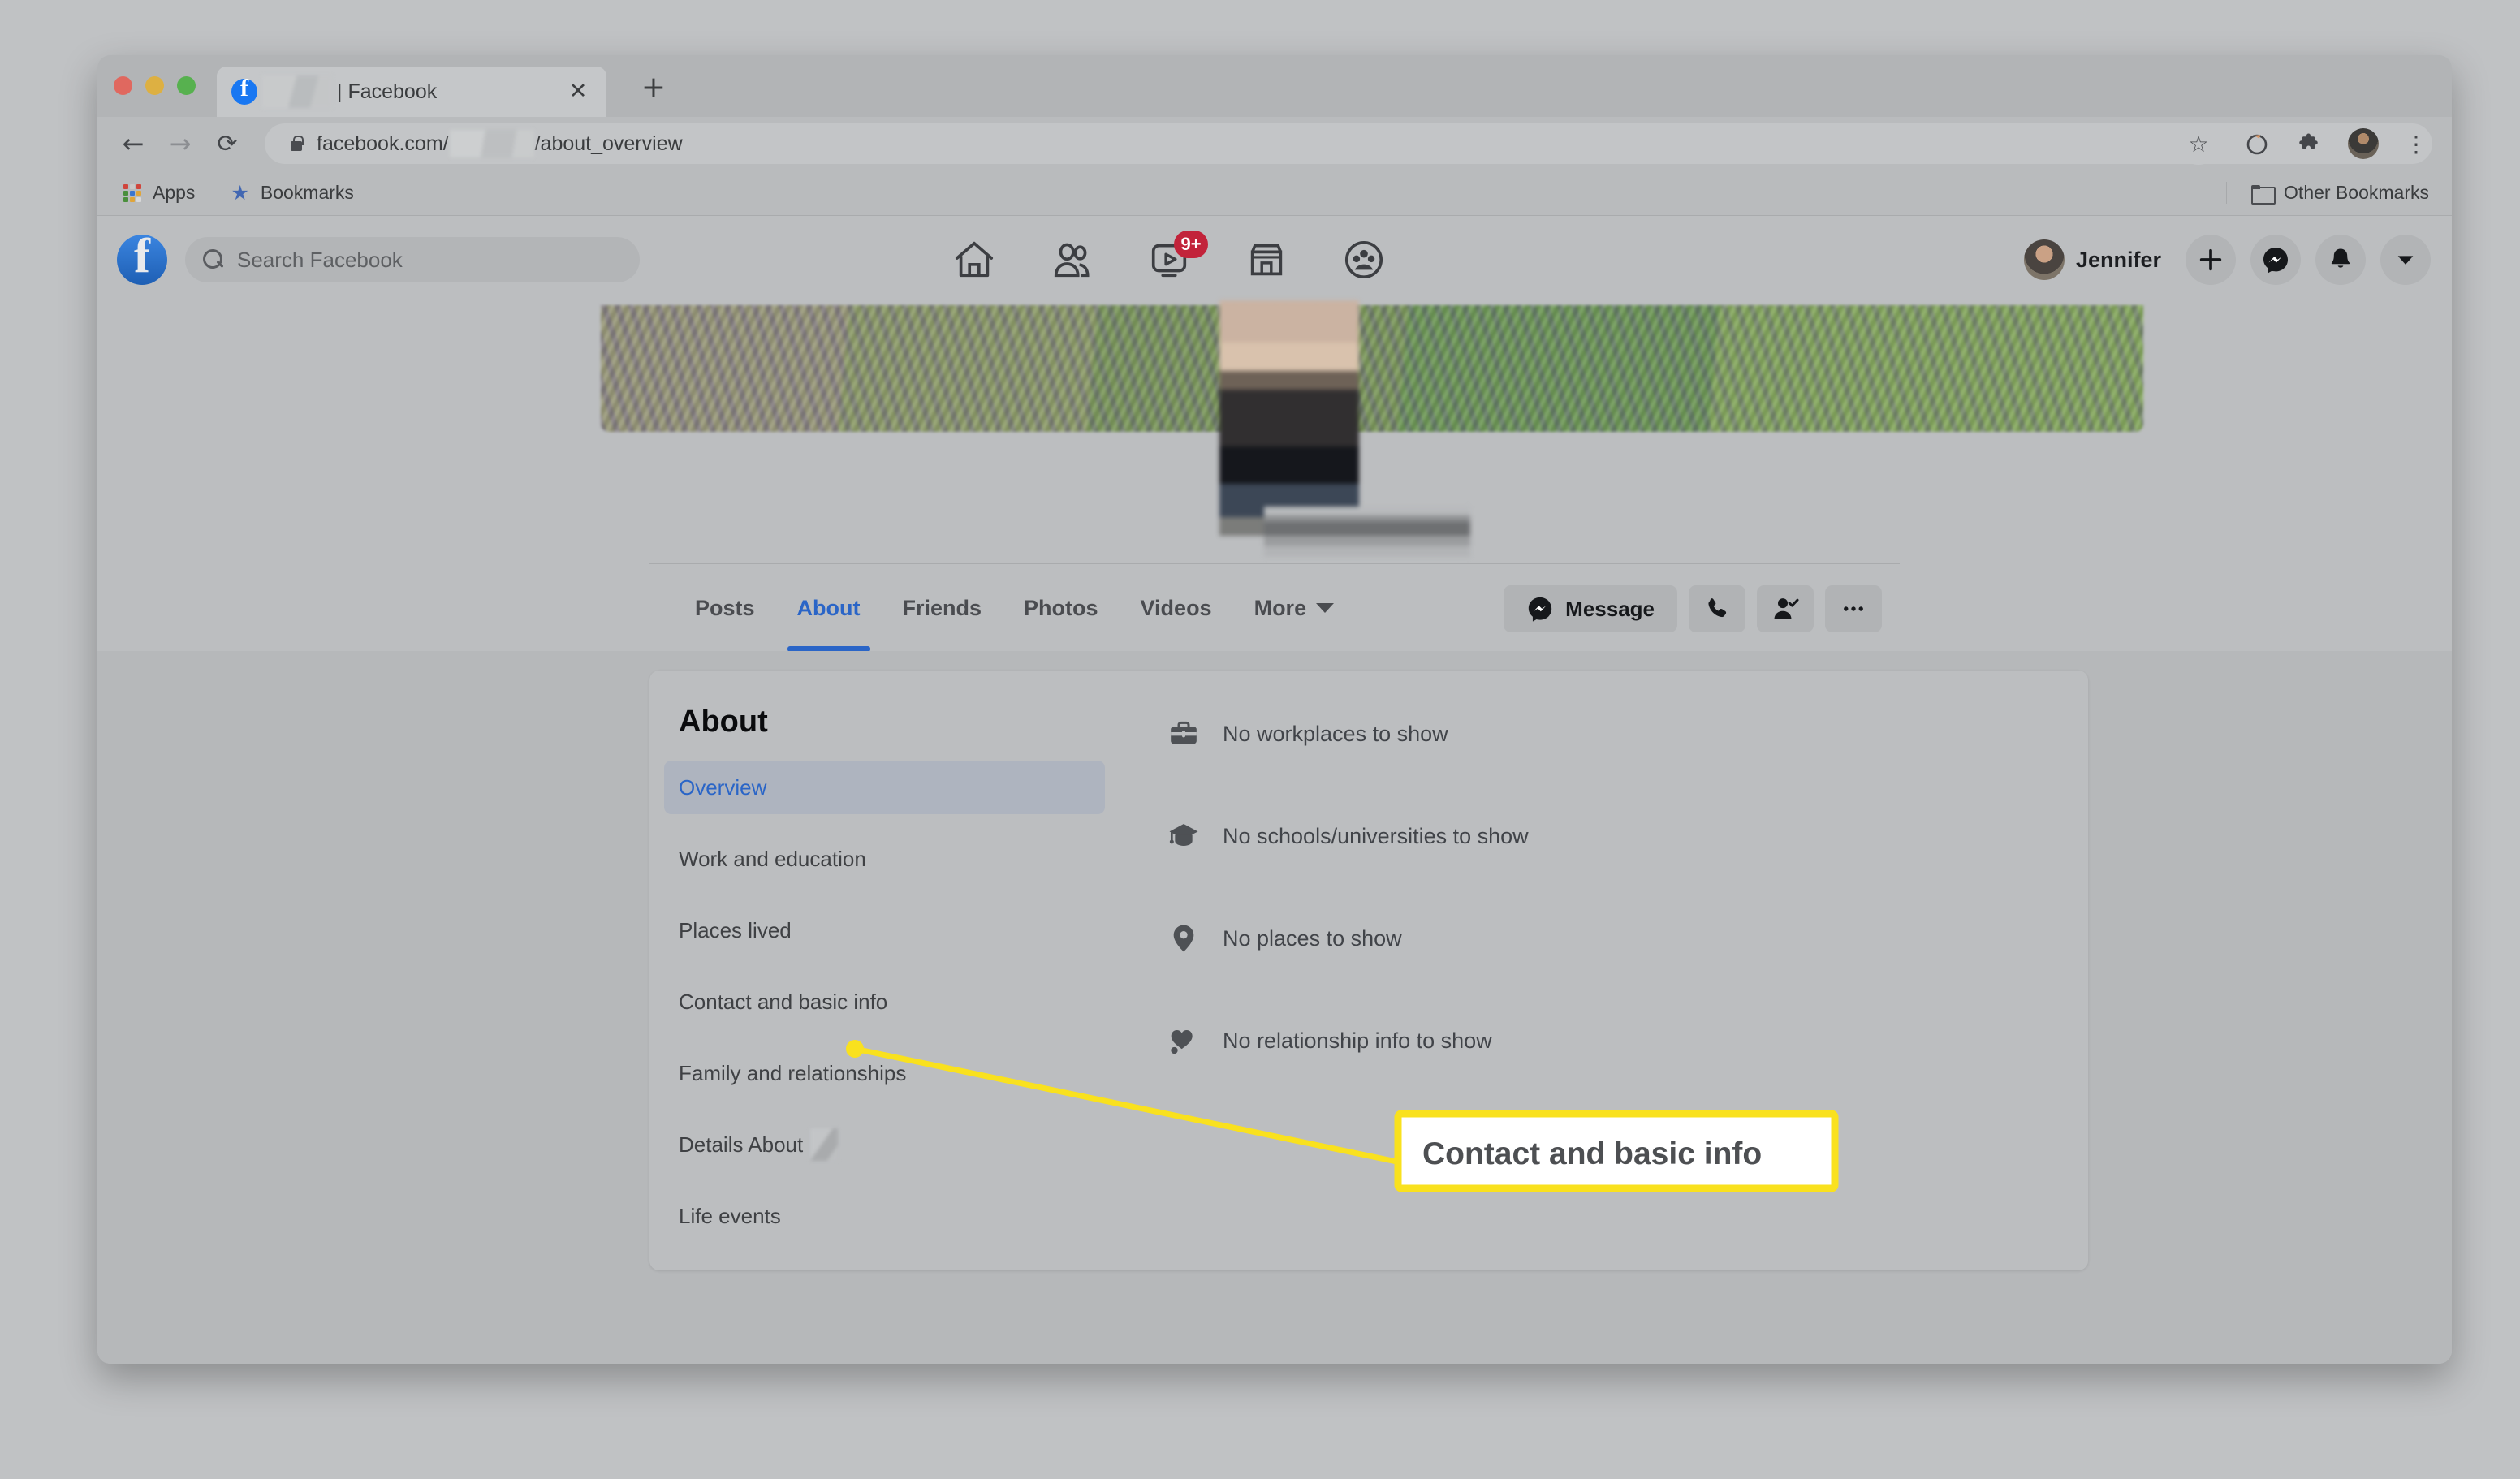  I want to click on sidebar-item-label: Work and education, so click(772, 858).